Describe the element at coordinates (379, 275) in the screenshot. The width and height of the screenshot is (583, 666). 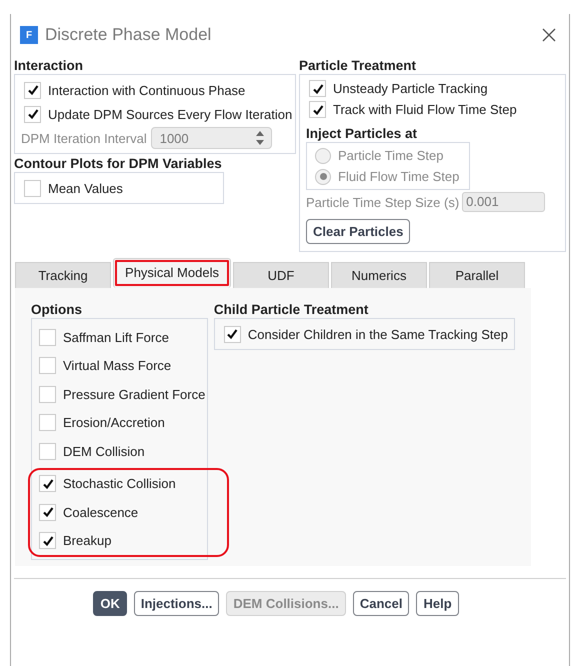
I see `tab: Numerics` at that location.